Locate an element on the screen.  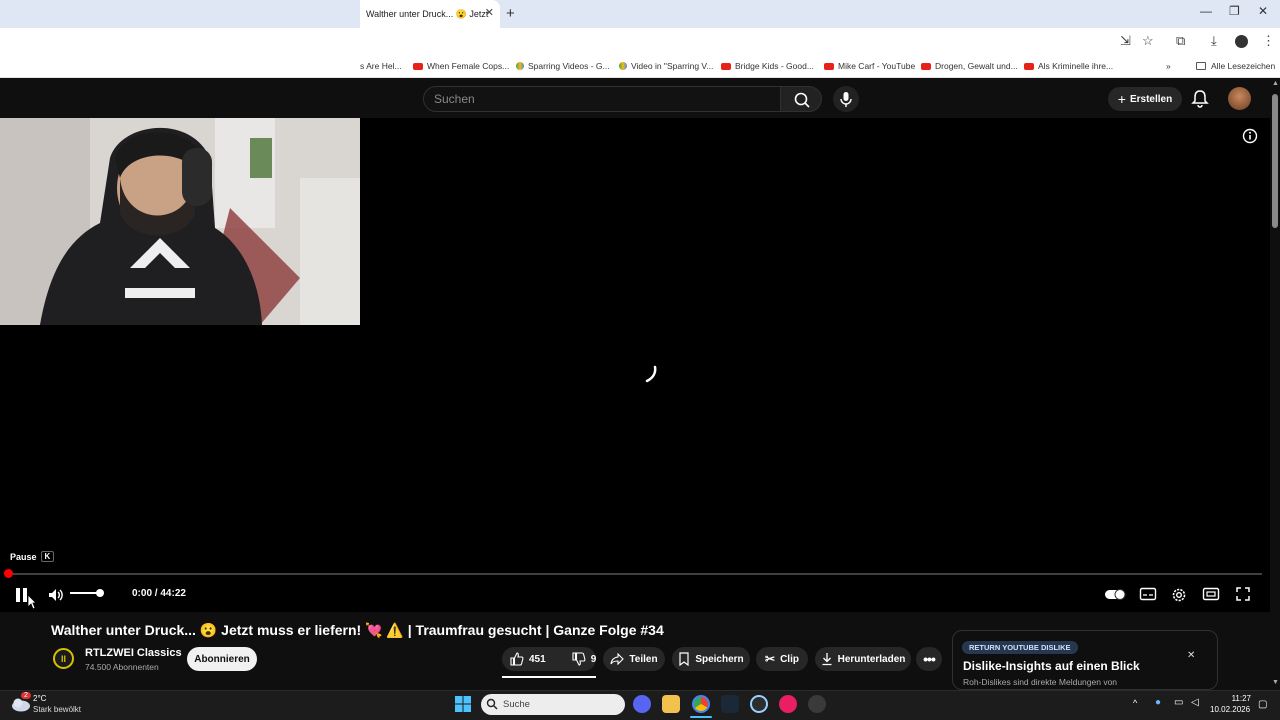
notifications-bell-icon is located at coordinates (1200, 99).